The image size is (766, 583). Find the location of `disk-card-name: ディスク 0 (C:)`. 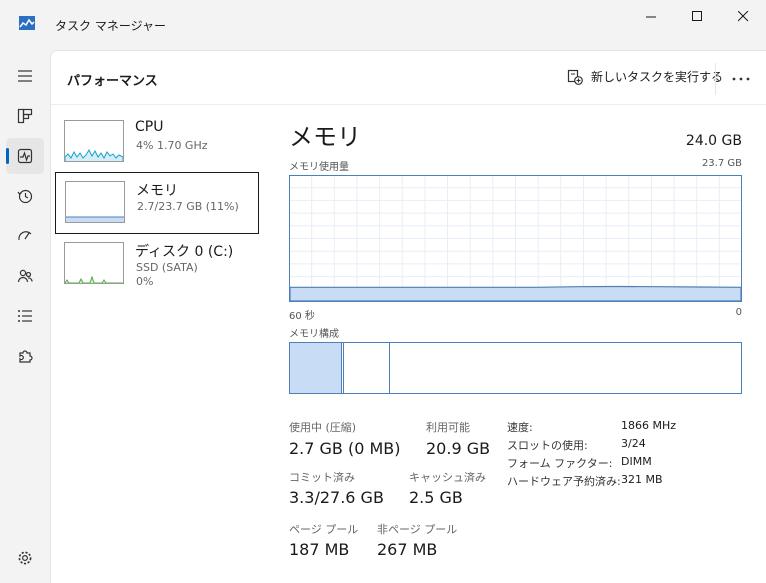

disk-card-name: ディスク 0 (C:) is located at coordinates (184, 252).